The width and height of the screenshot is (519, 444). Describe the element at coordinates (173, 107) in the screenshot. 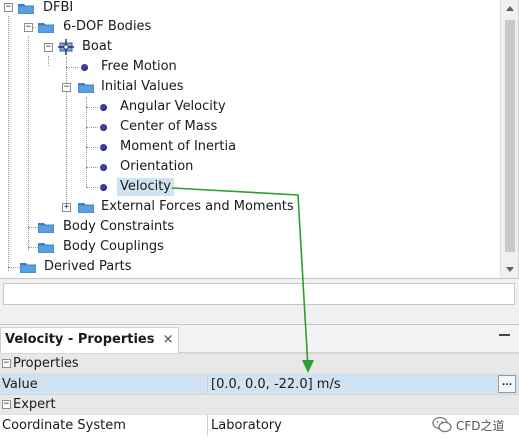

I see `tree-item-angular-velocity: Angular Velocity` at that location.